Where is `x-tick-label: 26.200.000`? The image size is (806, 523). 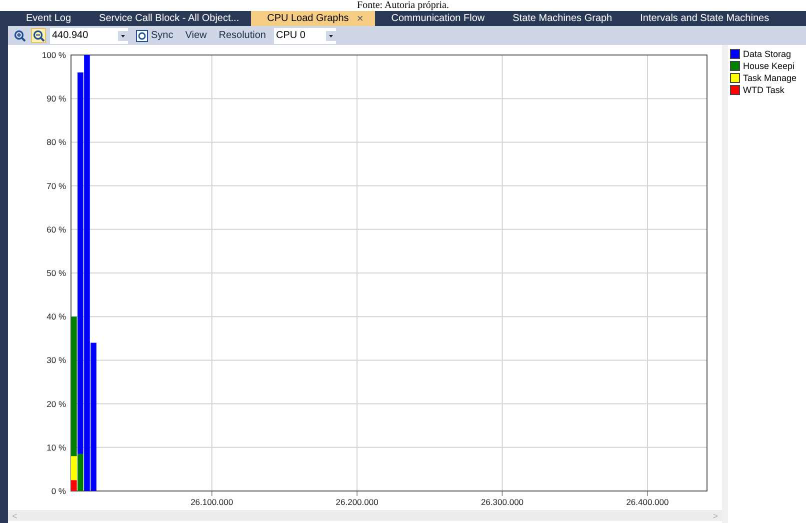 x-tick-label: 26.200.000 is located at coordinates (357, 502).